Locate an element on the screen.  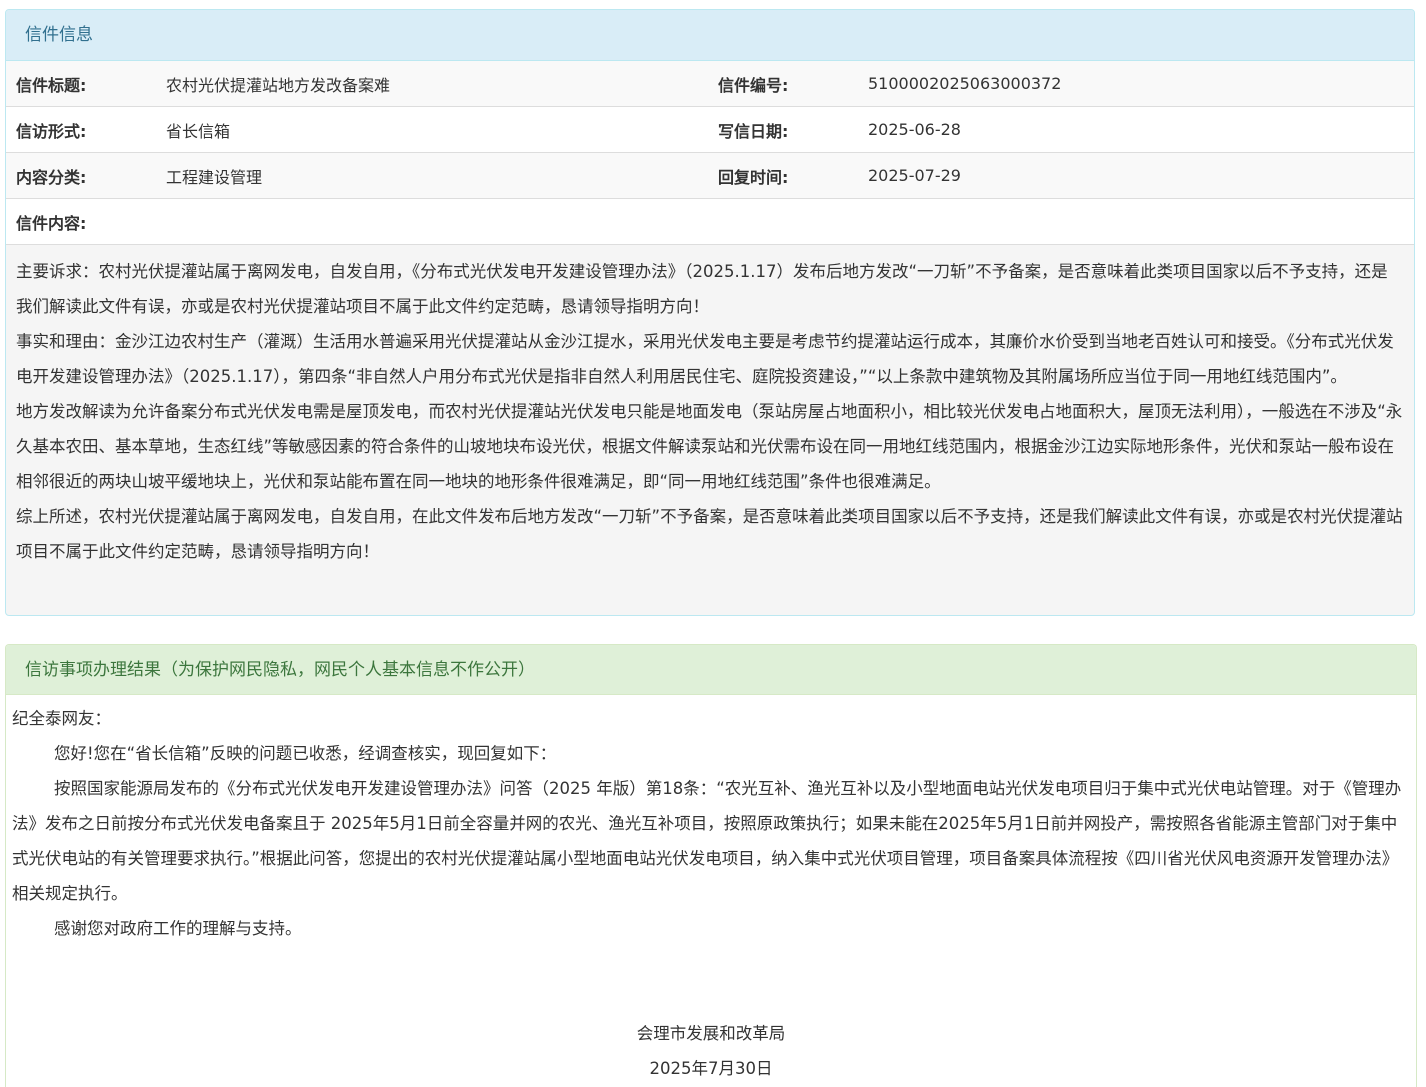
letter-number-label: 信件编号: is located at coordinates (783, 84).